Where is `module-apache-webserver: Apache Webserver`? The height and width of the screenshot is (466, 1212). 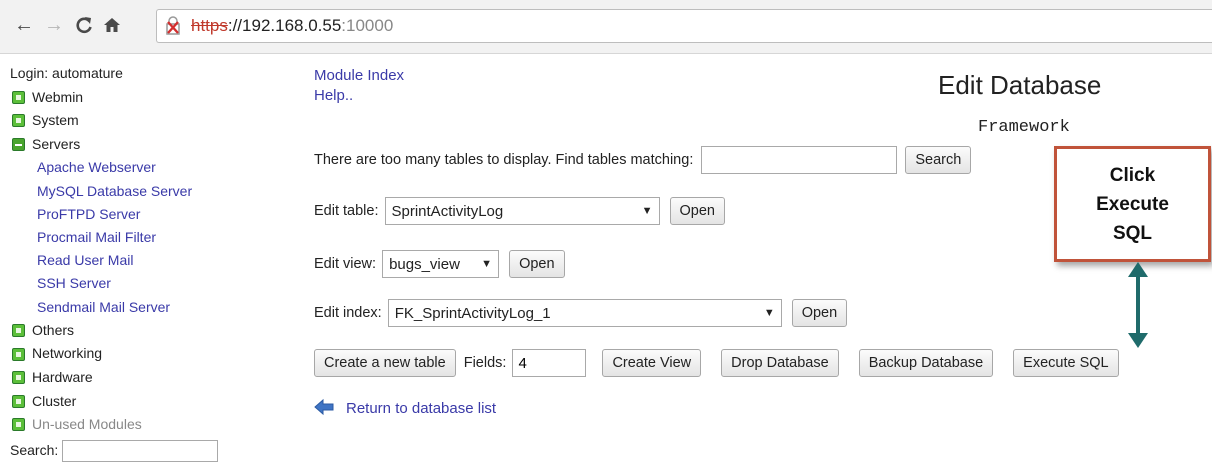 module-apache-webserver: Apache Webserver is located at coordinates (130, 167).